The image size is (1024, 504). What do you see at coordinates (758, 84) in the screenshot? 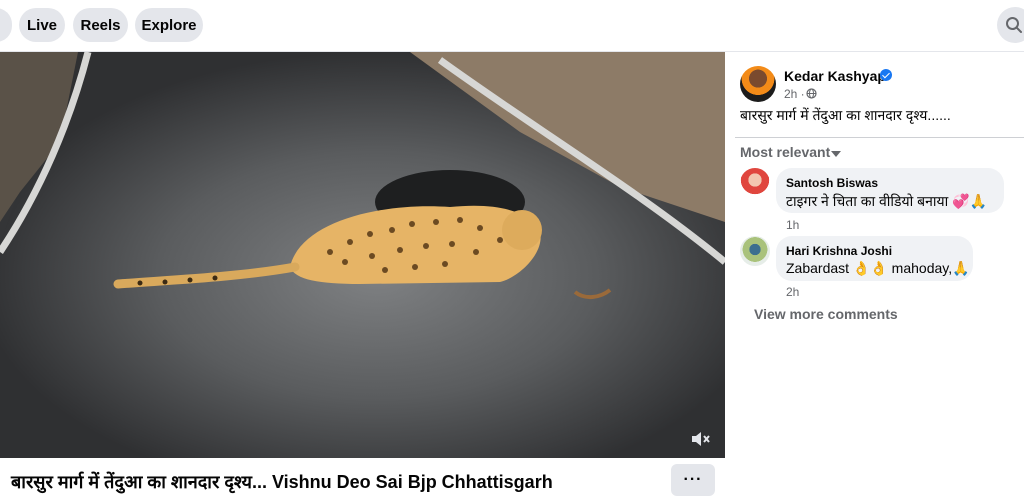
I see `author-avatar` at bounding box center [758, 84].